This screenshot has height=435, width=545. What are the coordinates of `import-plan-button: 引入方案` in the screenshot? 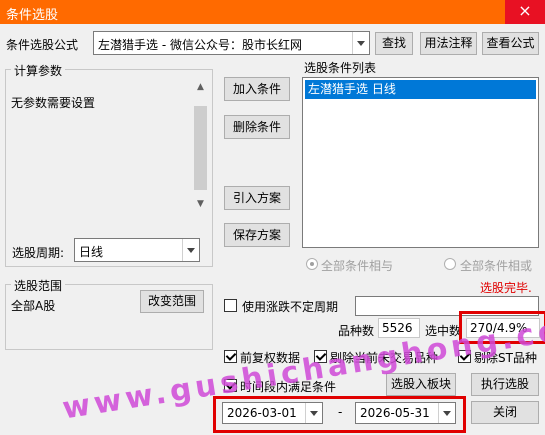 It's located at (257, 198).